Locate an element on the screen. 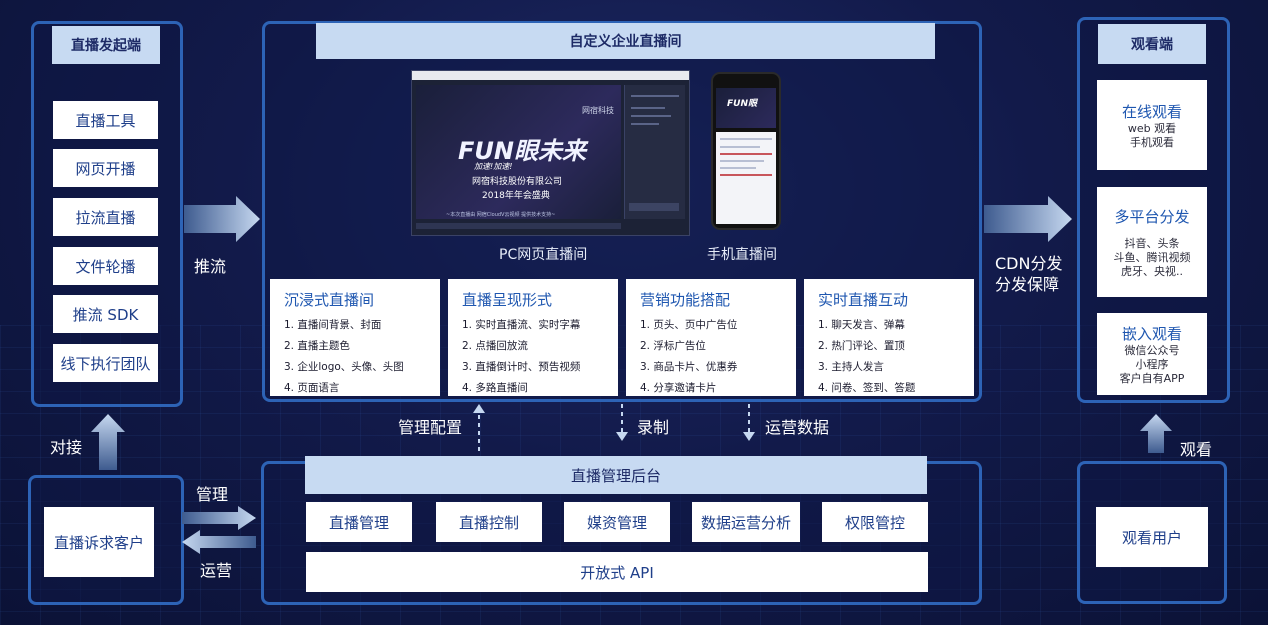  cdn-label-line2: 分发保障 is located at coordinates (1027, 284).